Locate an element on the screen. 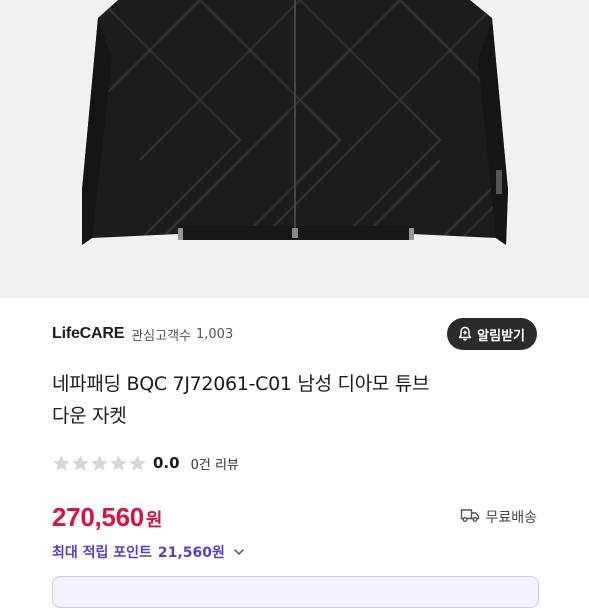 The width and height of the screenshot is (589, 608). promo-banner is located at coordinates (295, 592).